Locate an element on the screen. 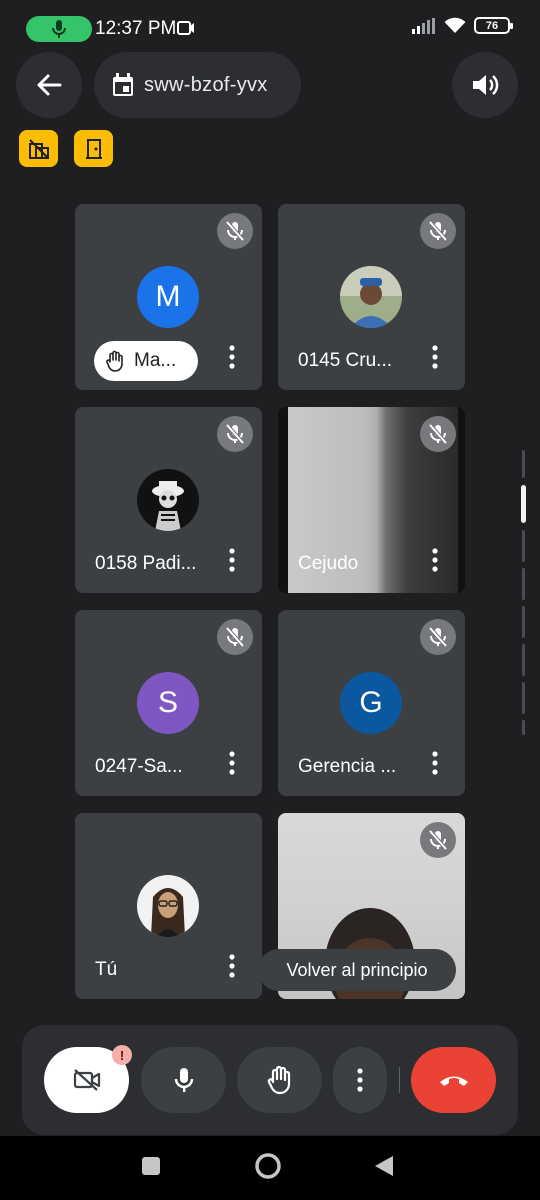  calendar-icon is located at coordinates (123, 84).